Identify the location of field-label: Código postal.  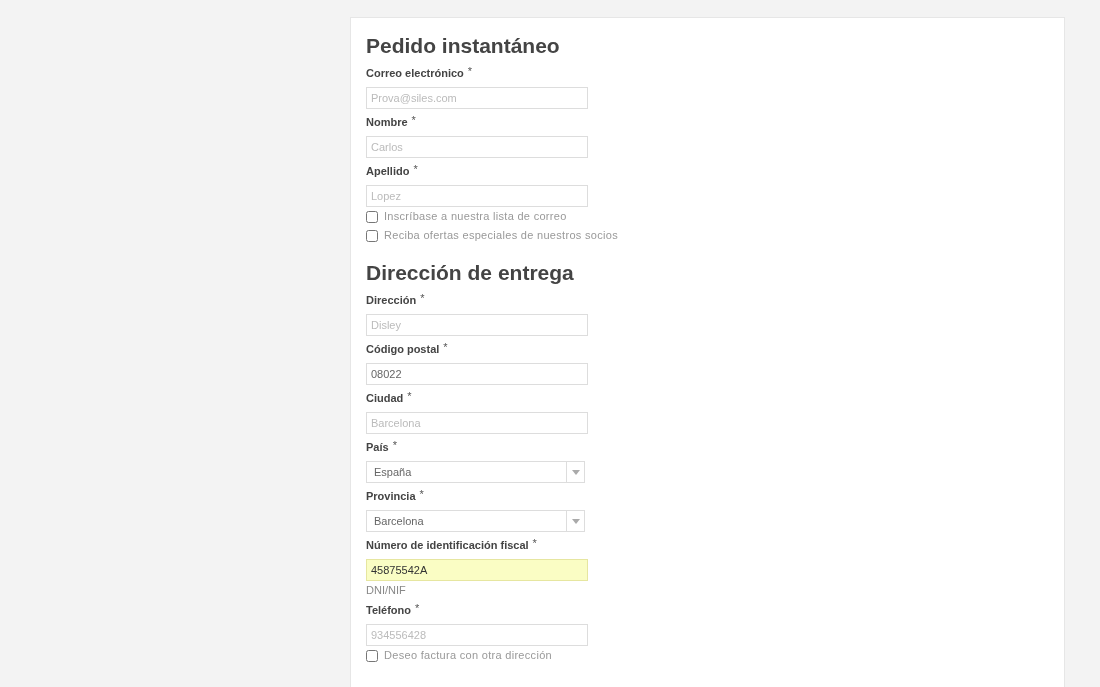
(403, 349).